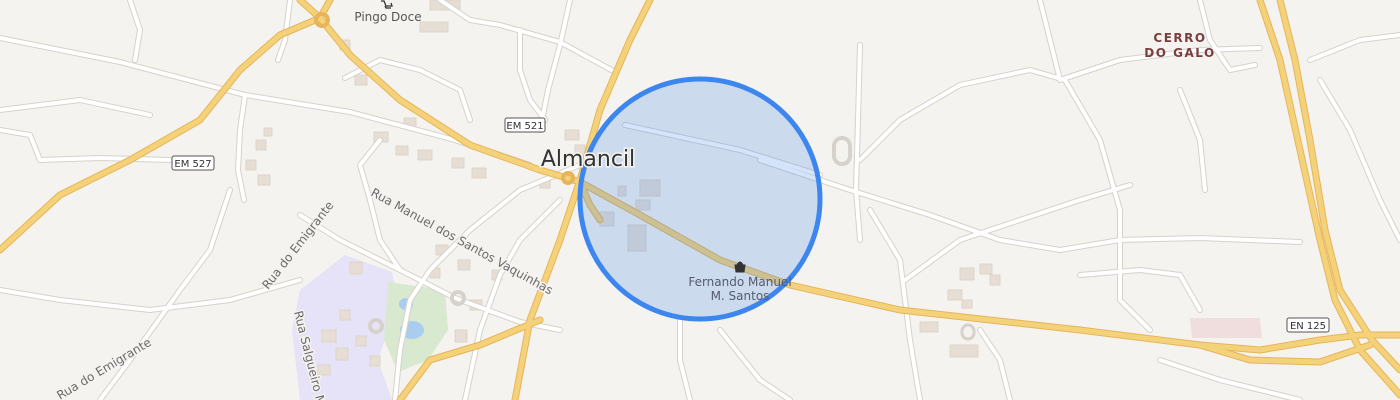  What do you see at coordinates (387, 4) in the screenshot?
I see `shopping-cart-icon` at bounding box center [387, 4].